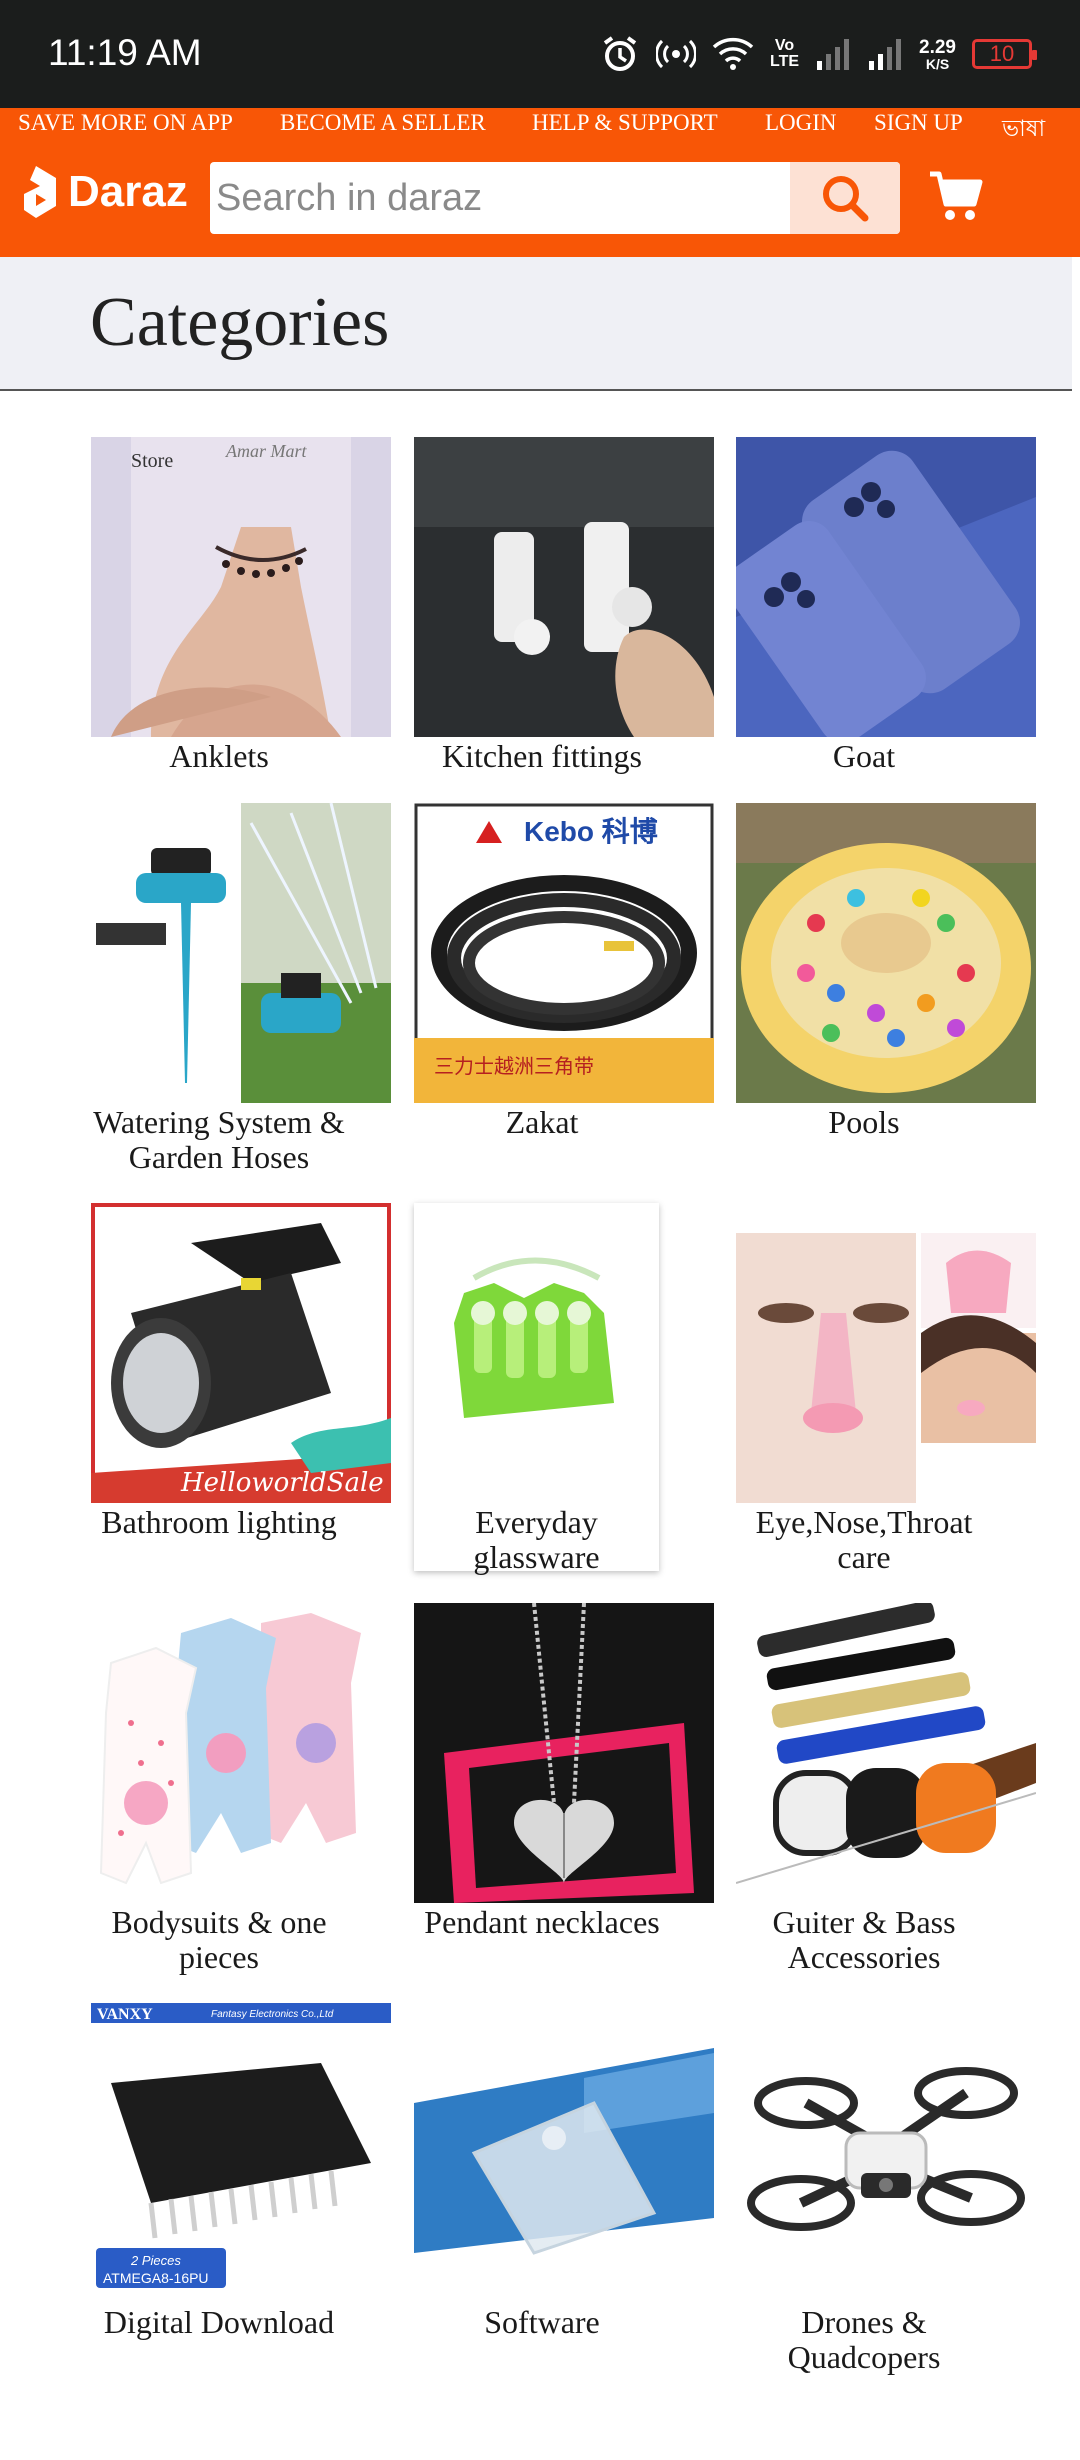  I want to click on category-image: HelloworldSale, so click(241, 1353).